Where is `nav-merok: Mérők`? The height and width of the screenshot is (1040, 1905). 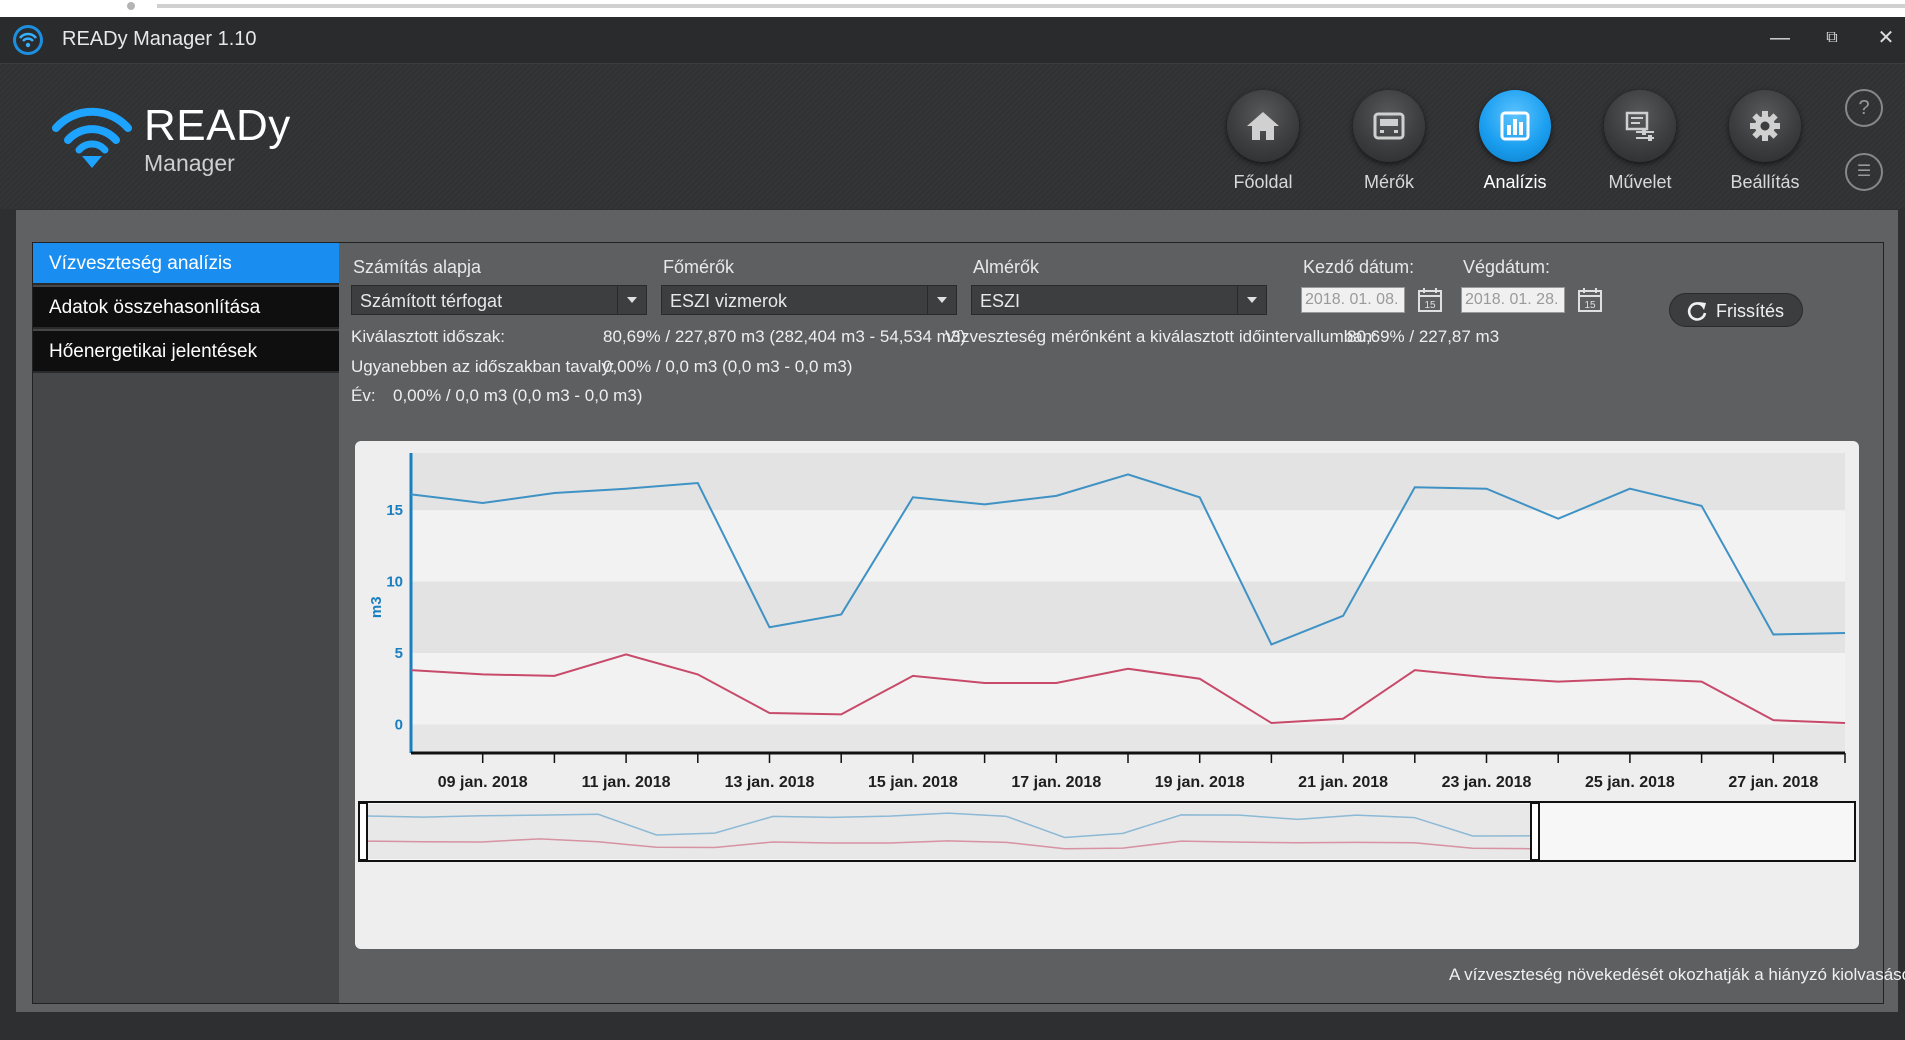 nav-merok: Mérők is located at coordinates (1389, 145).